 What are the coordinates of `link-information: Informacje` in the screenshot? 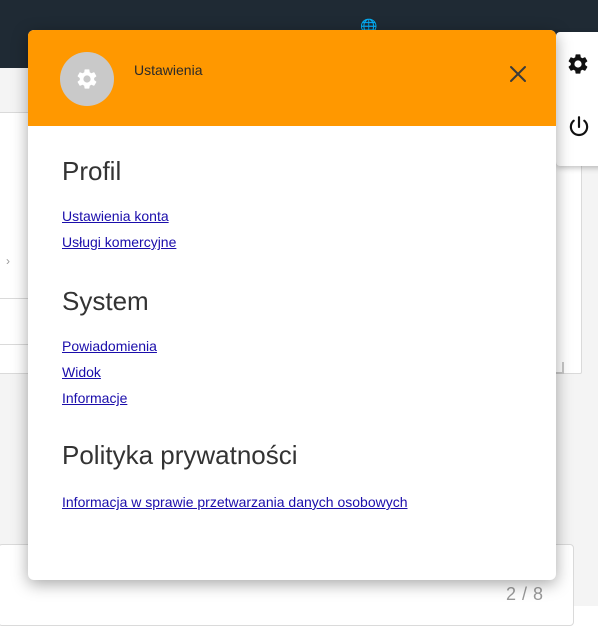 It's located at (94, 398).